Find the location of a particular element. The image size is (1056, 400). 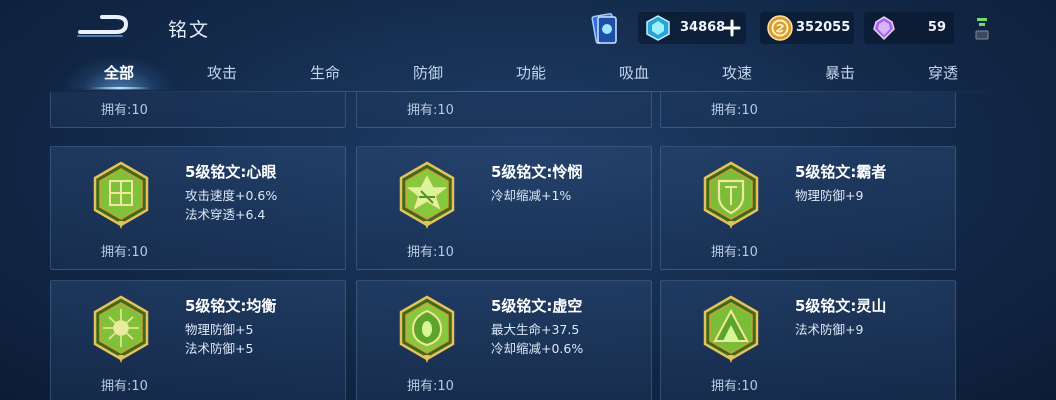

rune-stat: 法术穿透+6.4 is located at coordinates (225, 214).